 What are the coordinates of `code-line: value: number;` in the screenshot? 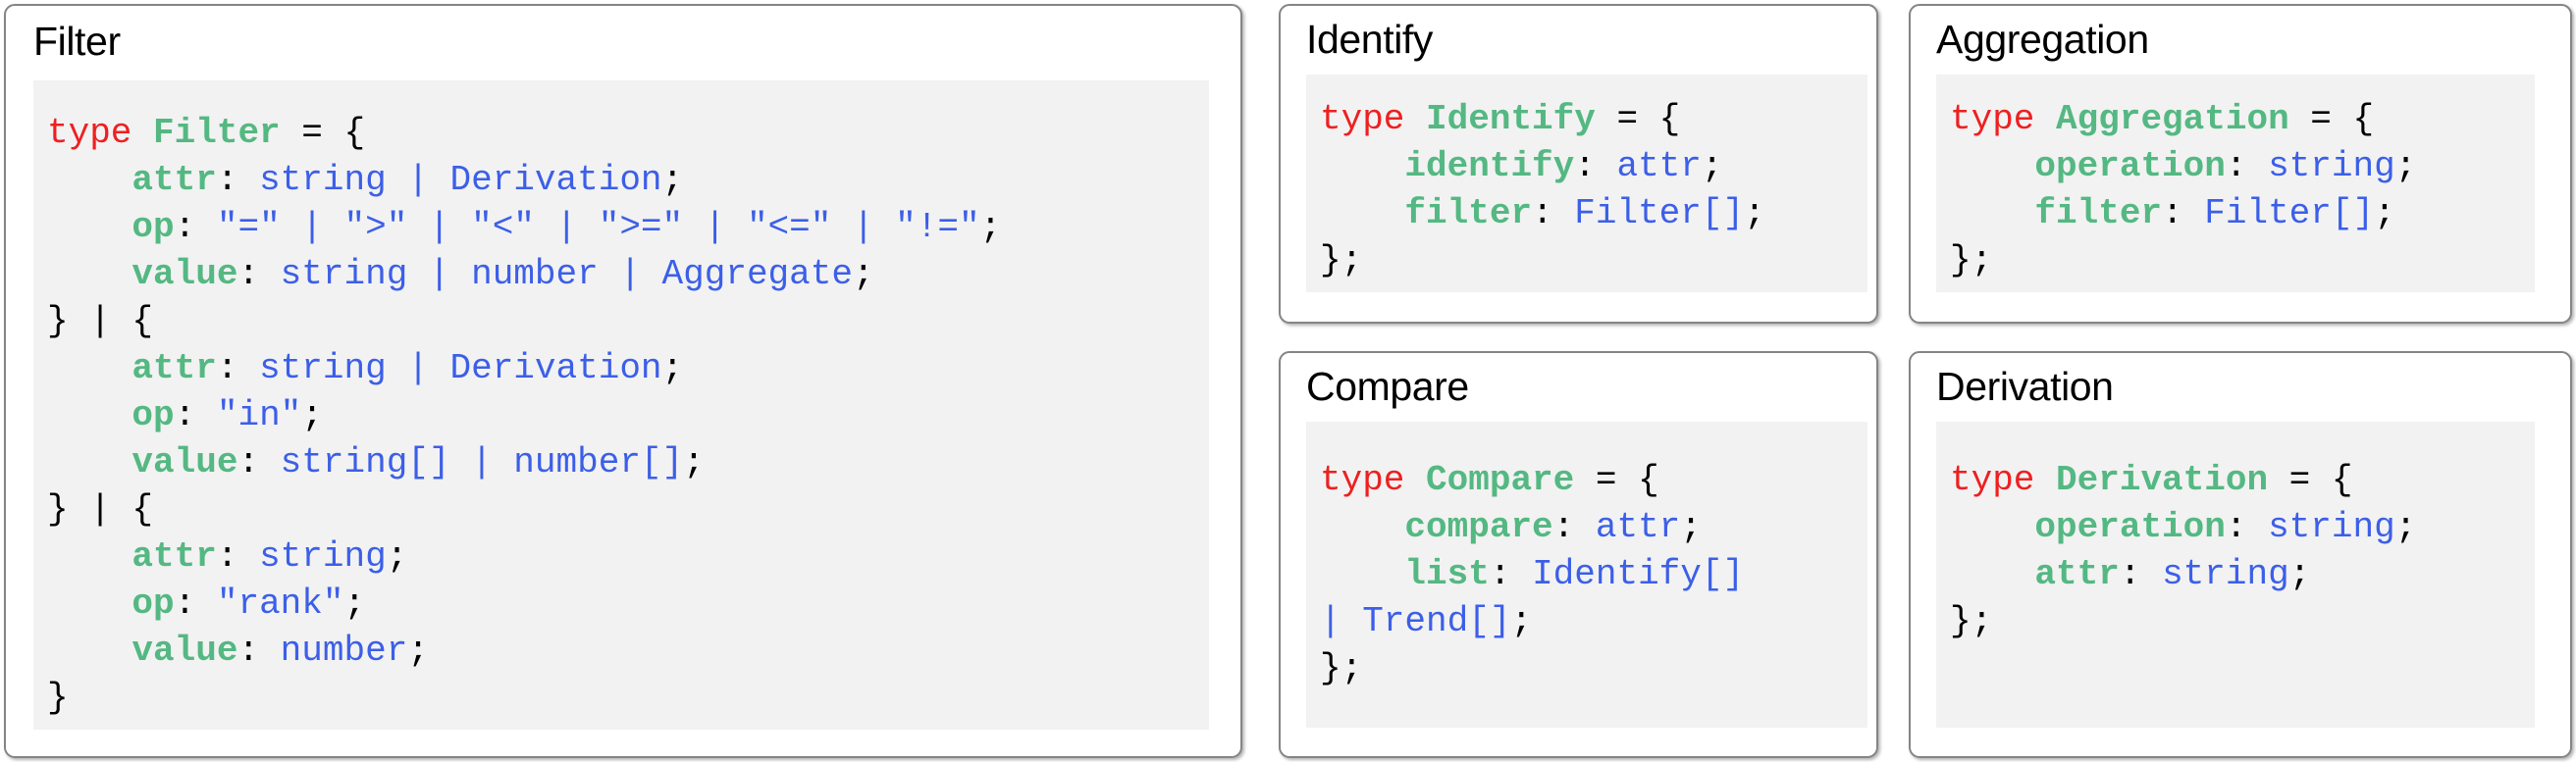 It's located at (628, 651).